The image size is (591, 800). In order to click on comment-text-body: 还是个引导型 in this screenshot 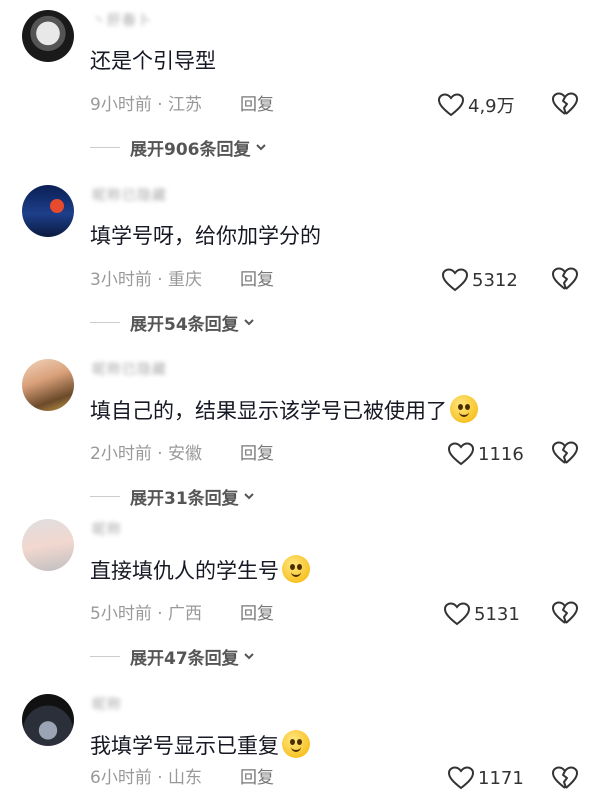, I will do `click(153, 61)`.